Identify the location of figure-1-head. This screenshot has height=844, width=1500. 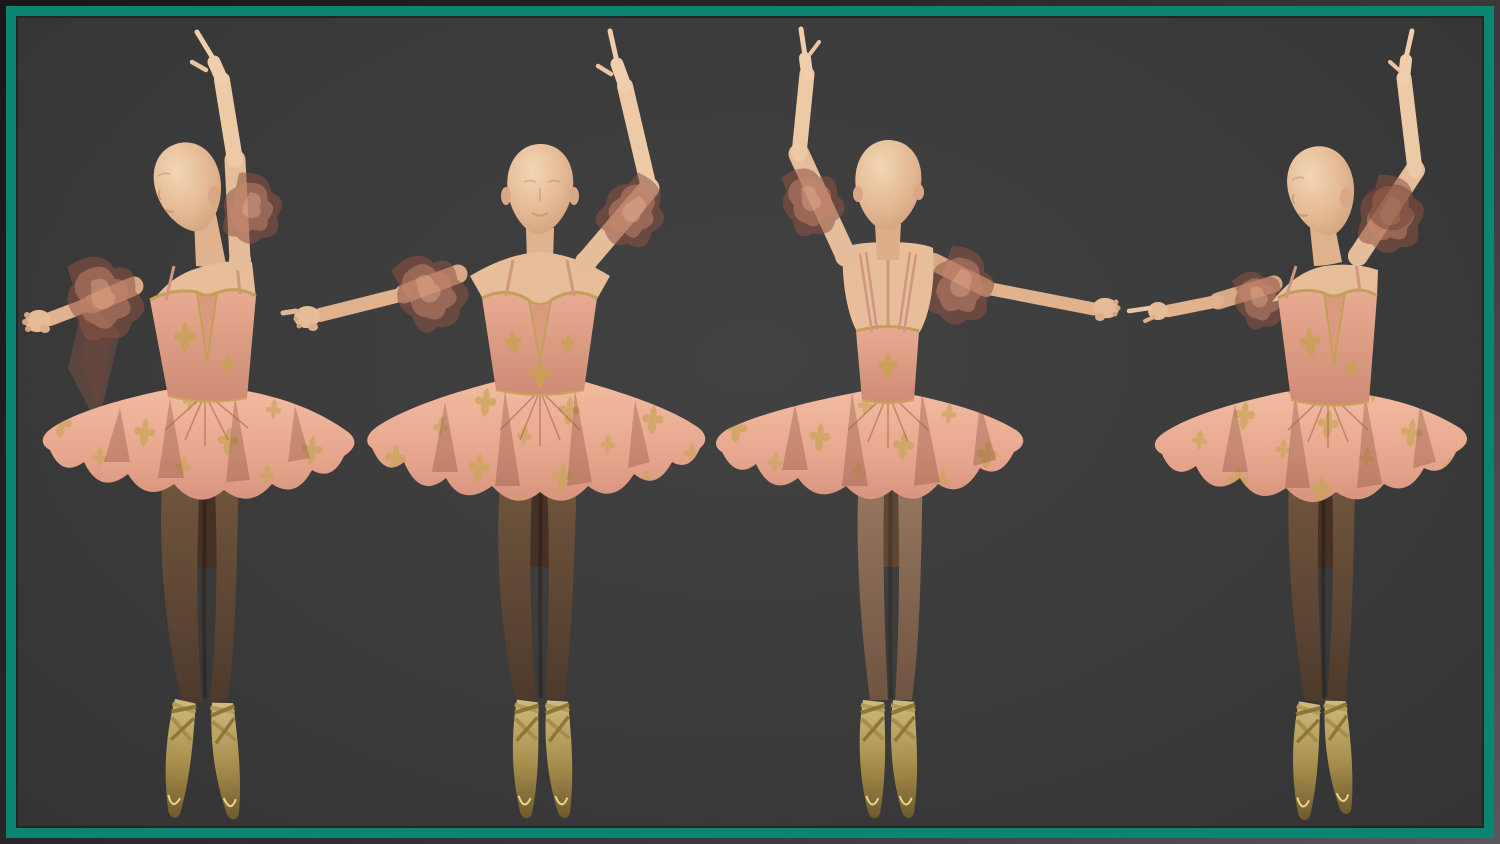
(188, 187).